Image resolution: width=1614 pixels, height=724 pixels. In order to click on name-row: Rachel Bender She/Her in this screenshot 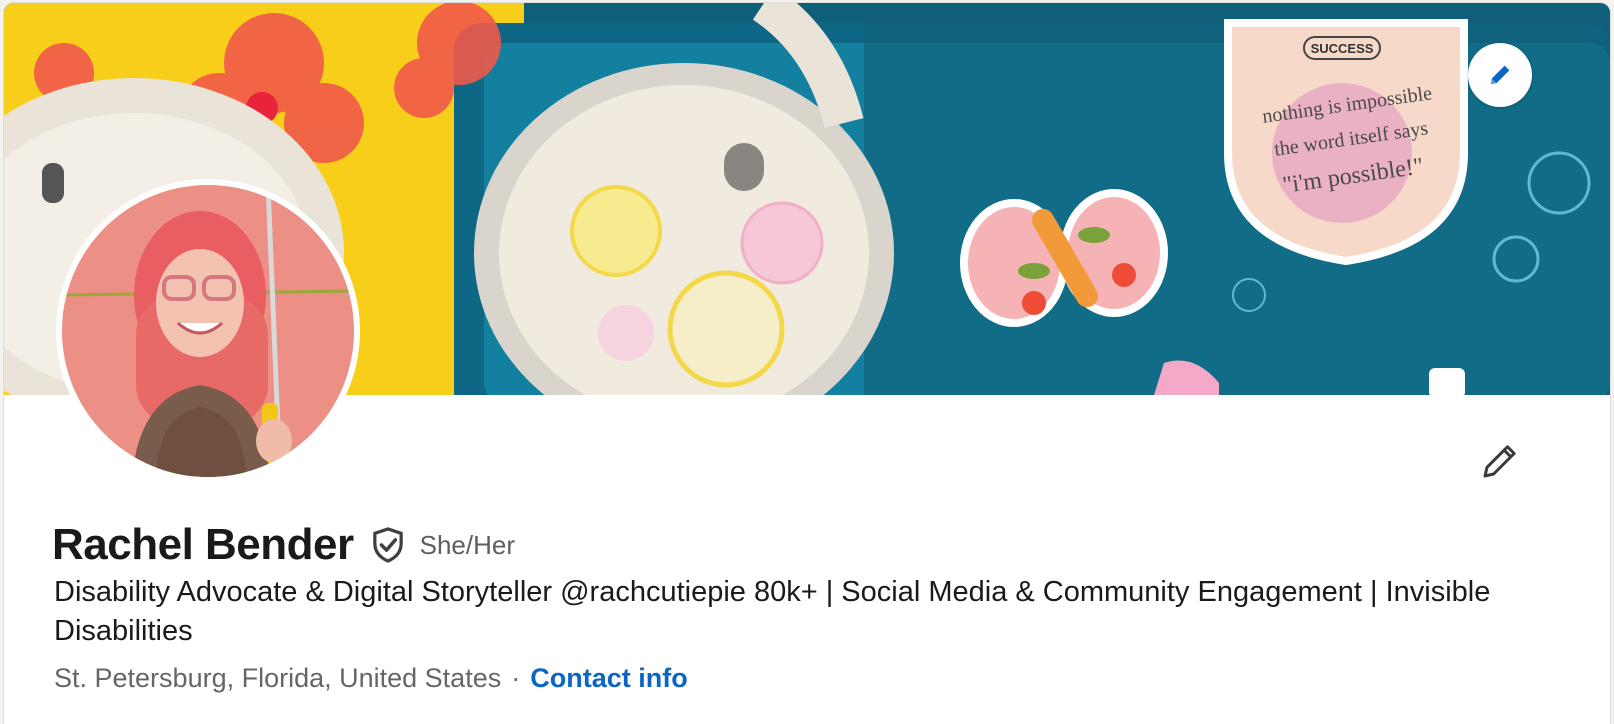, I will do `click(283, 545)`.